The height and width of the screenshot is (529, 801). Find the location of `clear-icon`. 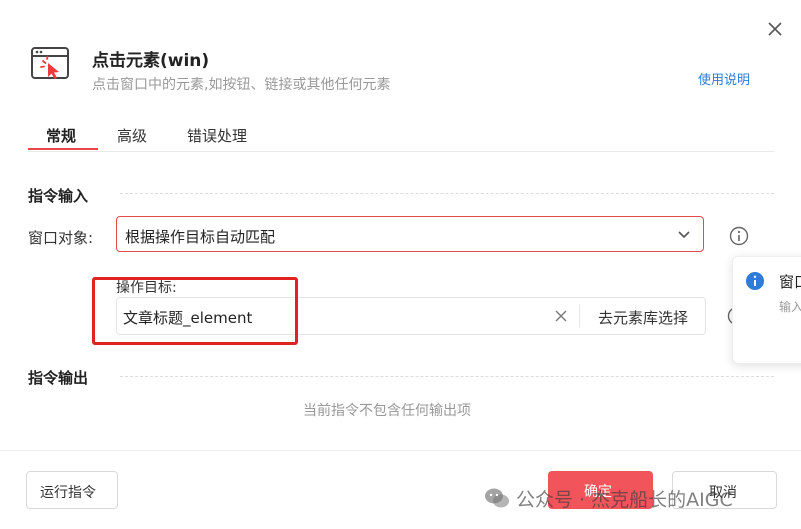

clear-icon is located at coordinates (561, 316).